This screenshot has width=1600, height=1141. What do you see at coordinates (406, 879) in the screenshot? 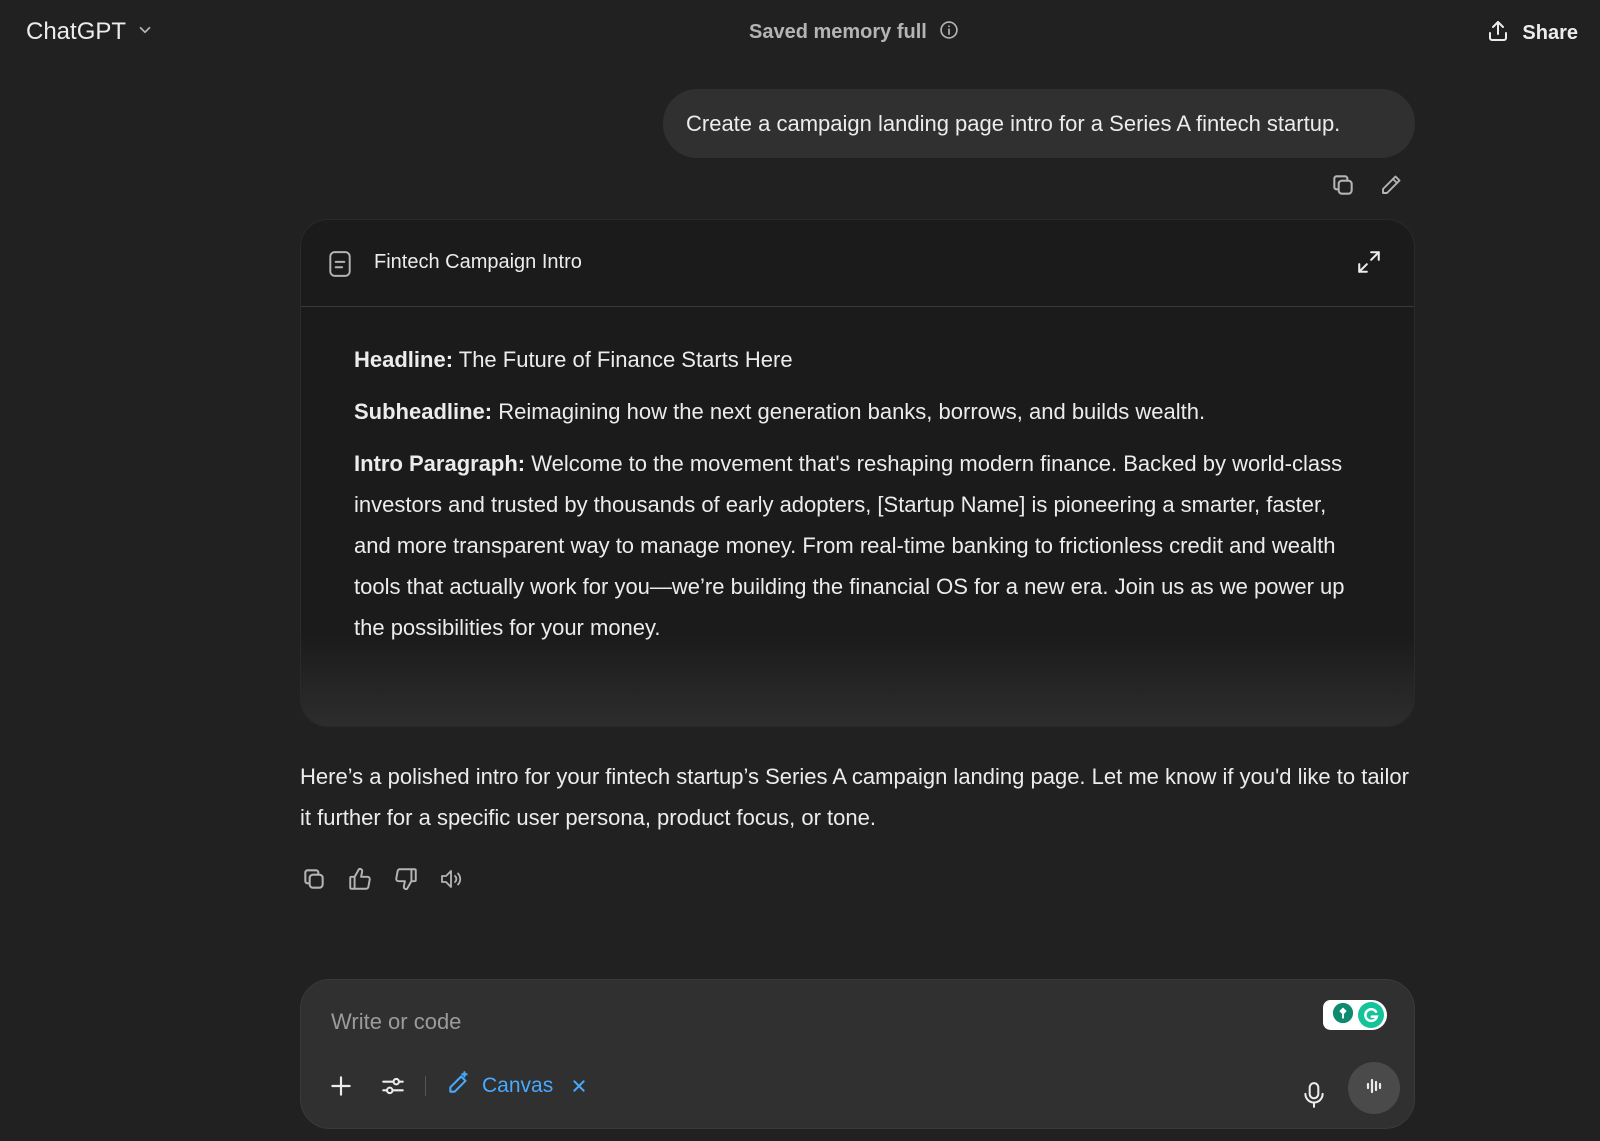
I see `thumbs-down-icon` at bounding box center [406, 879].